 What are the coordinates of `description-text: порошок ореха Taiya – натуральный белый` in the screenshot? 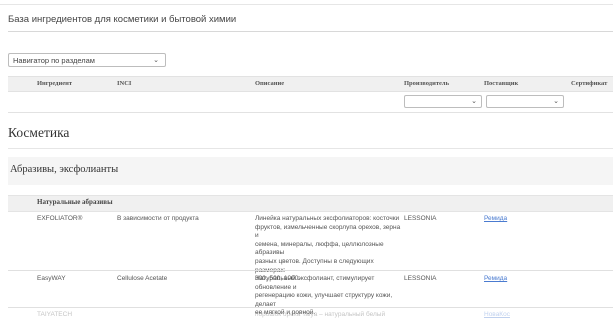 It's located at (329, 315).